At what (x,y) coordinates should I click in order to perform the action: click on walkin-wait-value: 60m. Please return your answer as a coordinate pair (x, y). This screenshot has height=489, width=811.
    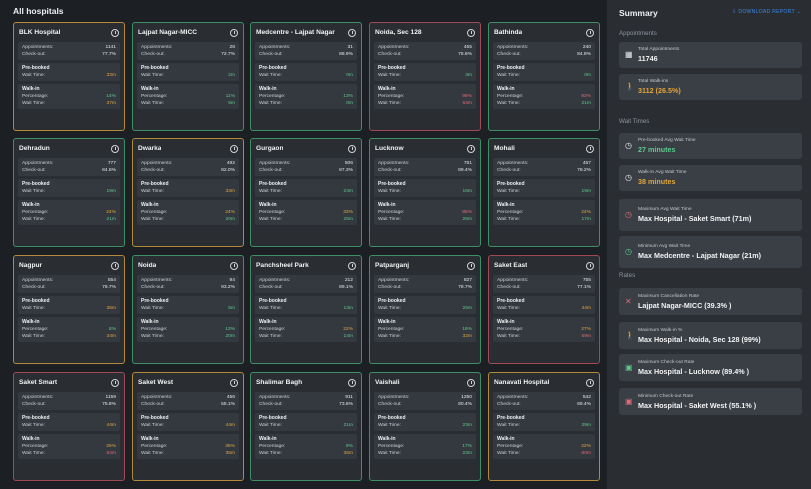
    Looking at the image, I should click on (586, 453).